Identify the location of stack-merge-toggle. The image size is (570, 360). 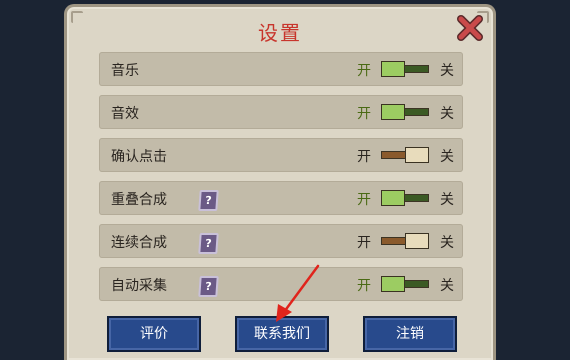
(405, 198).